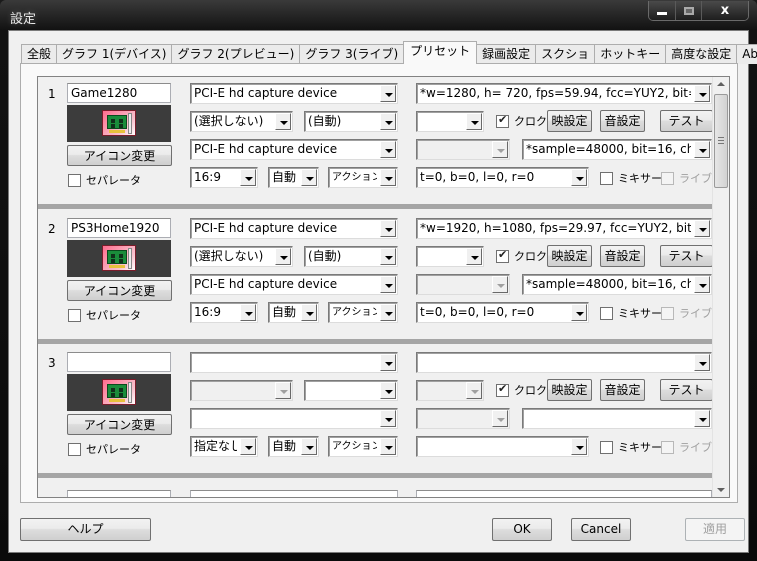 The width and height of the screenshot is (757, 561). I want to click on tab-advanced: 高度な設定, so click(701, 54).